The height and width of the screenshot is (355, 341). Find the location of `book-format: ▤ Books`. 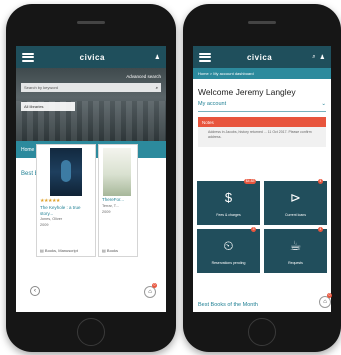

book-format: ▤ Books is located at coordinates (110, 250).